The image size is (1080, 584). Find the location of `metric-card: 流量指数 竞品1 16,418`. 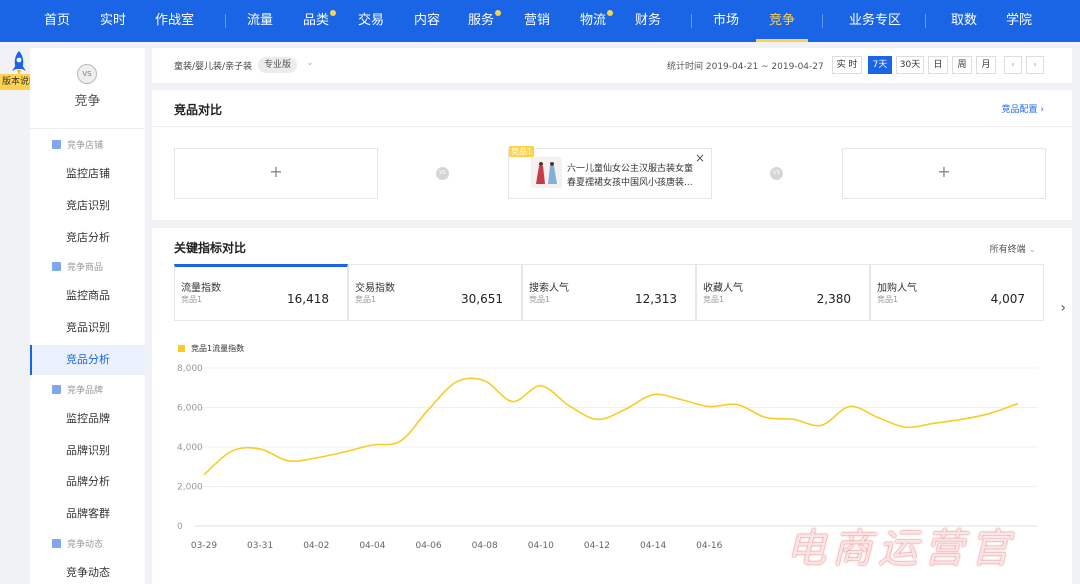

metric-card: 流量指数 竞品1 16,418 is located at coordinates (261, 292).